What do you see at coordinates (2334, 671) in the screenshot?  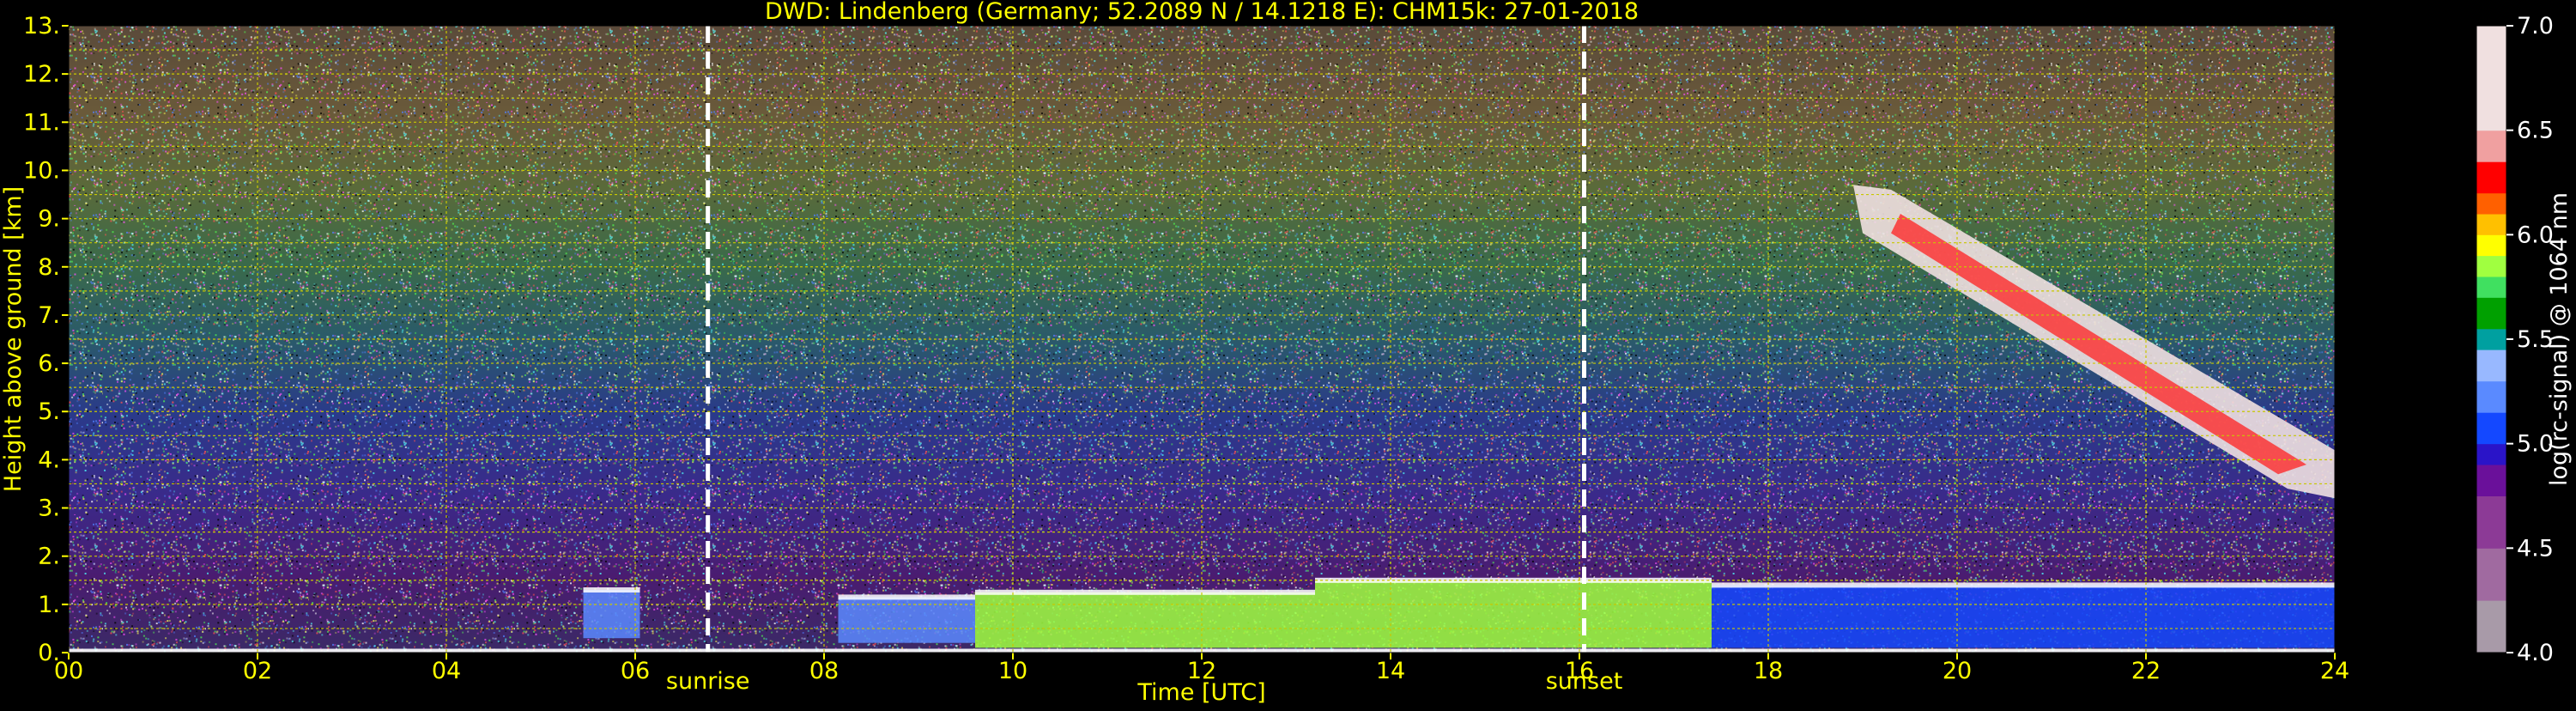 I see `x-tick-label: 24` at bounding box center [2334, 671].